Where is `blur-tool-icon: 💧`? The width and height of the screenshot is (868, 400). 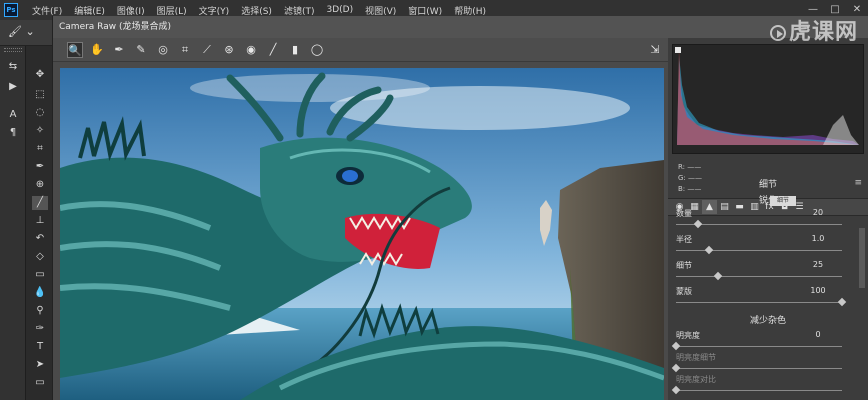
blur-tool-icon: 💧 is located at coordinates (40, 293).